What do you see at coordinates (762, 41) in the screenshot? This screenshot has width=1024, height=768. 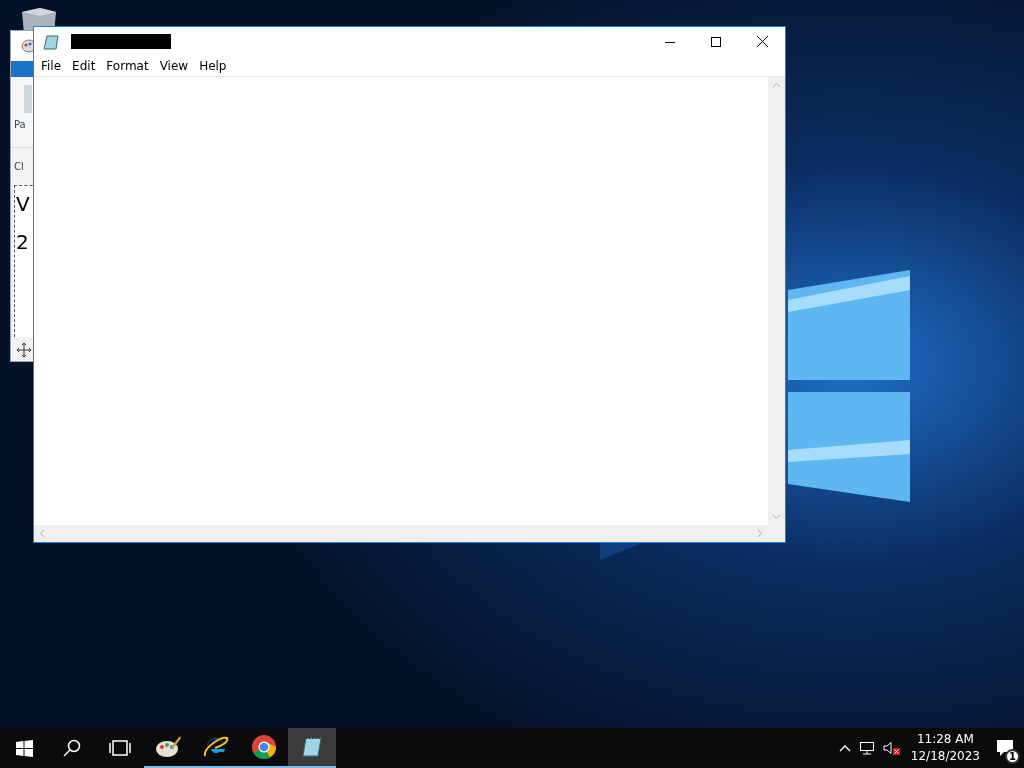 I see `close-icon` at bounding box center [762, 41].